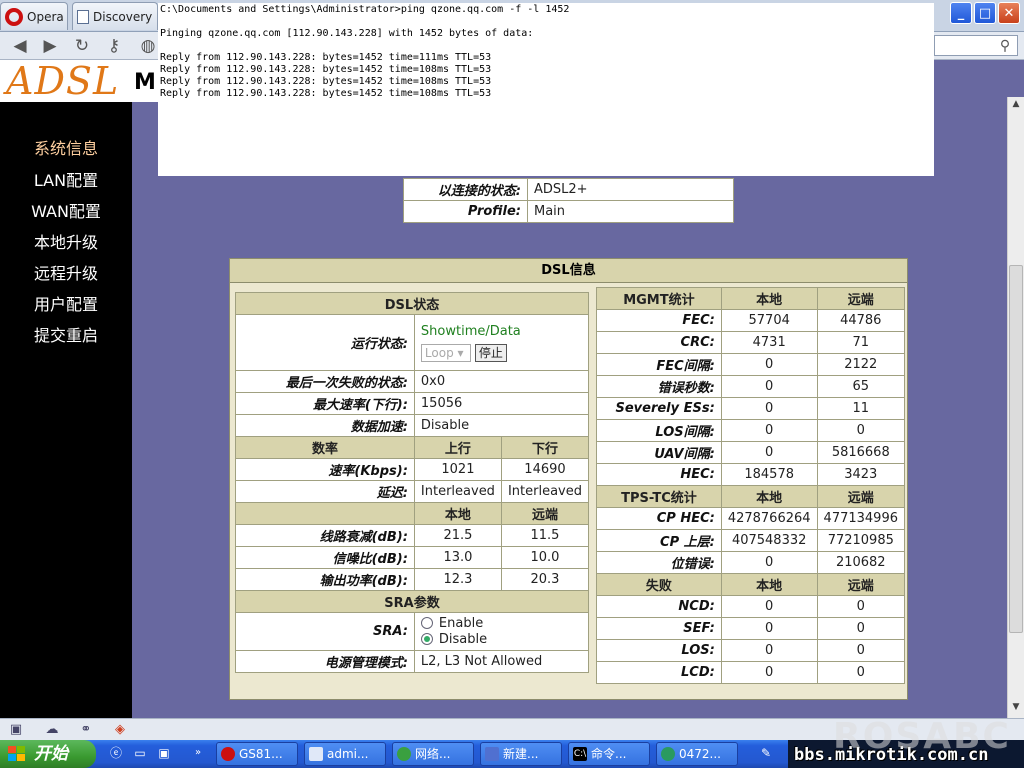 The height and width of the screenshot is (768, 1024). I want to click on scroll-down-icon: ▼, so click(1016, 709).